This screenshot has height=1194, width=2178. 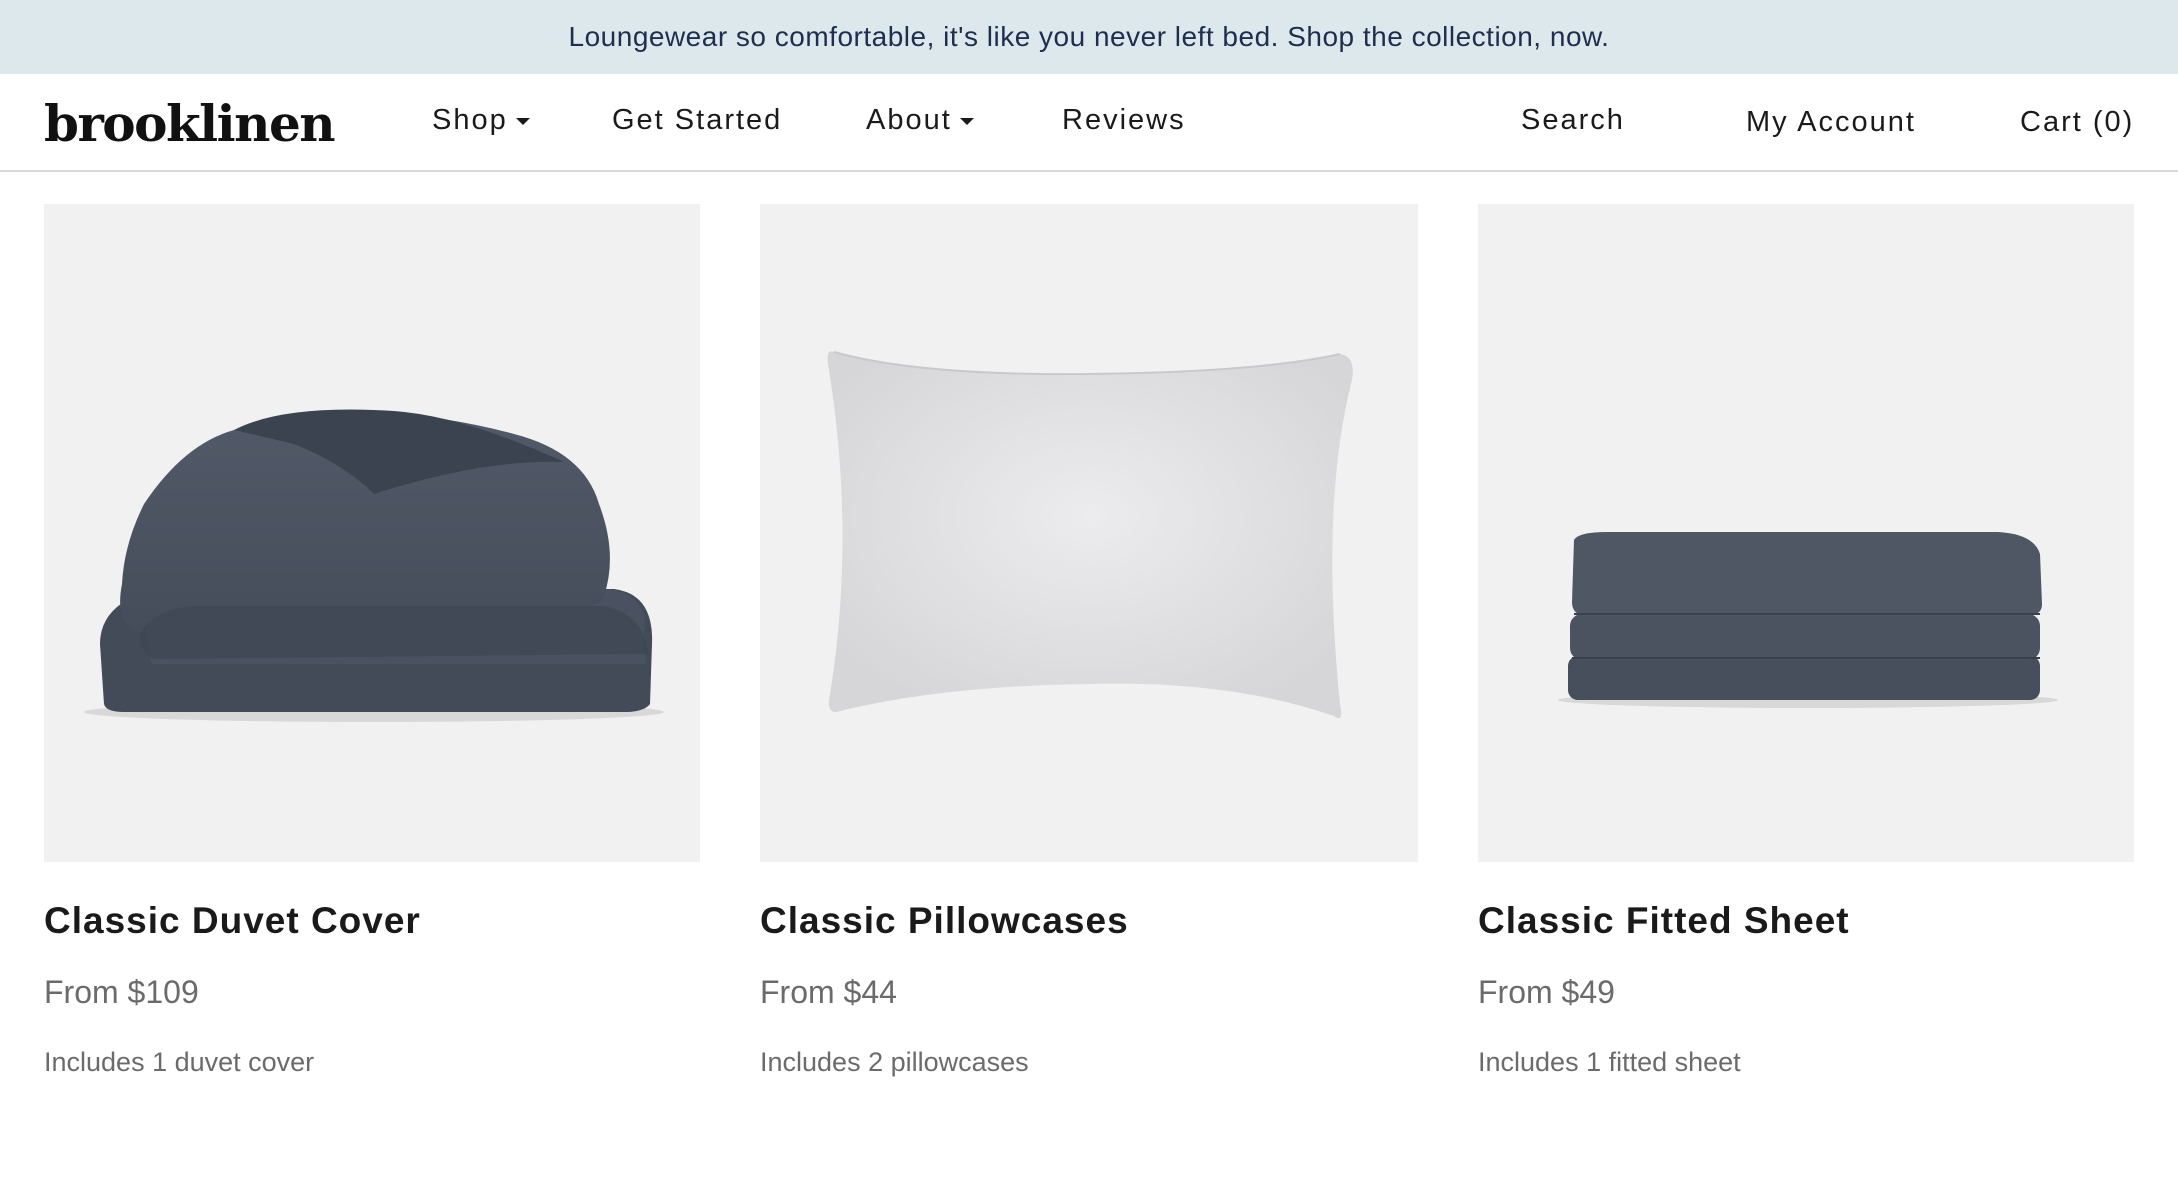 I want to click on brand-logo: brooklinen, so click(x=190, y=123).